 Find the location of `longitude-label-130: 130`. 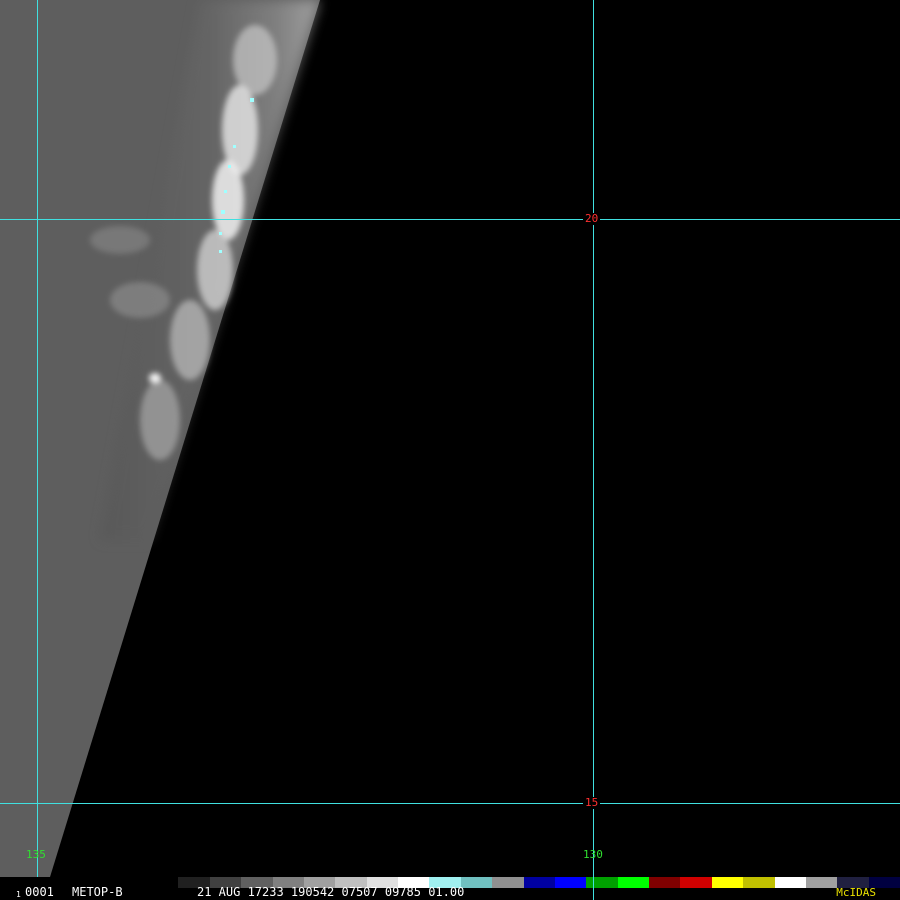

longitude-label-130: 130 is located at coordinates (593, 854).